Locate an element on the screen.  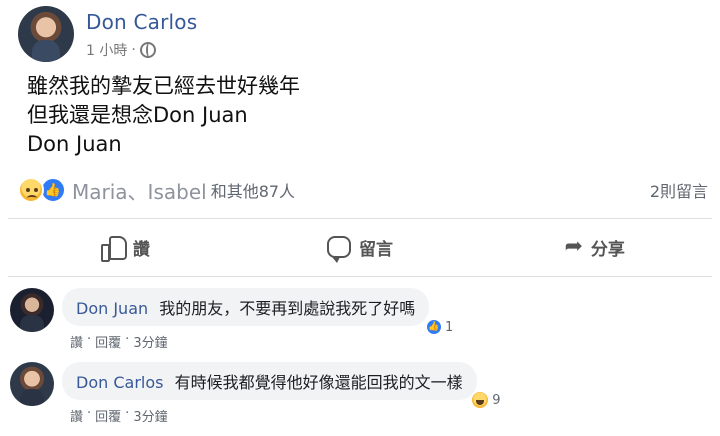
reaction-icons: 👍 is located at coordinates (42, 190).